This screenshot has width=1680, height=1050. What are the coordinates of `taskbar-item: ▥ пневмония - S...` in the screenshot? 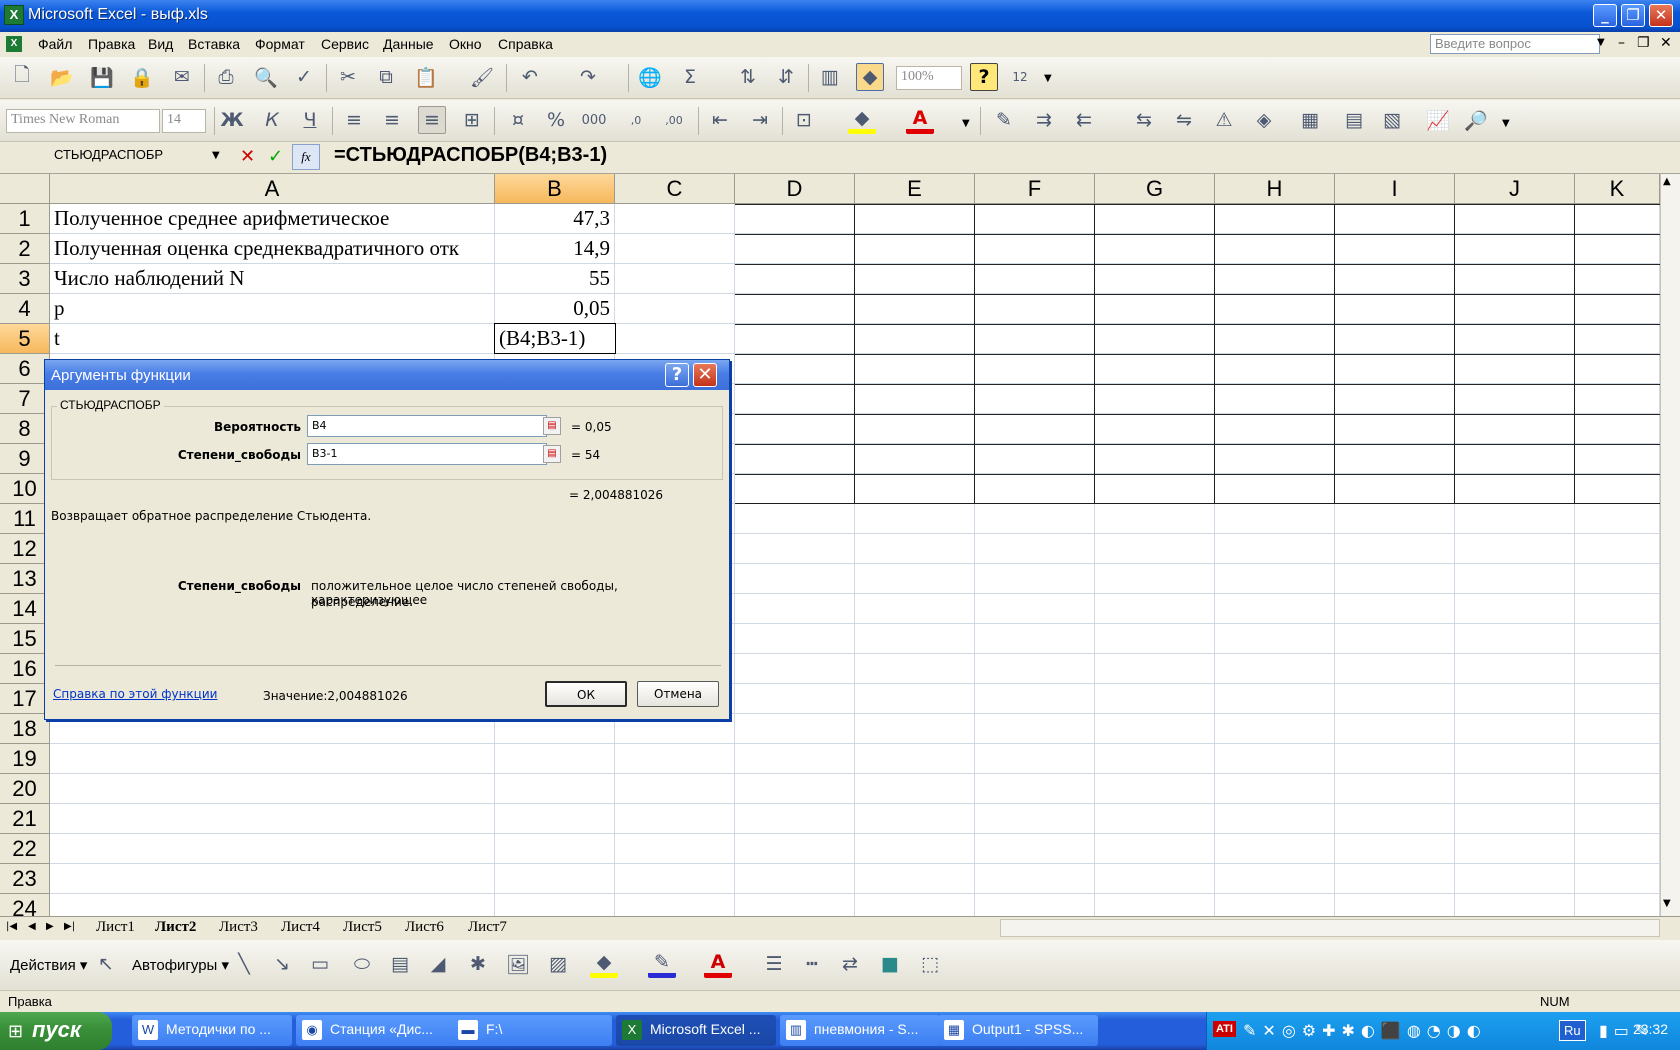 It's located at (860, 1030).